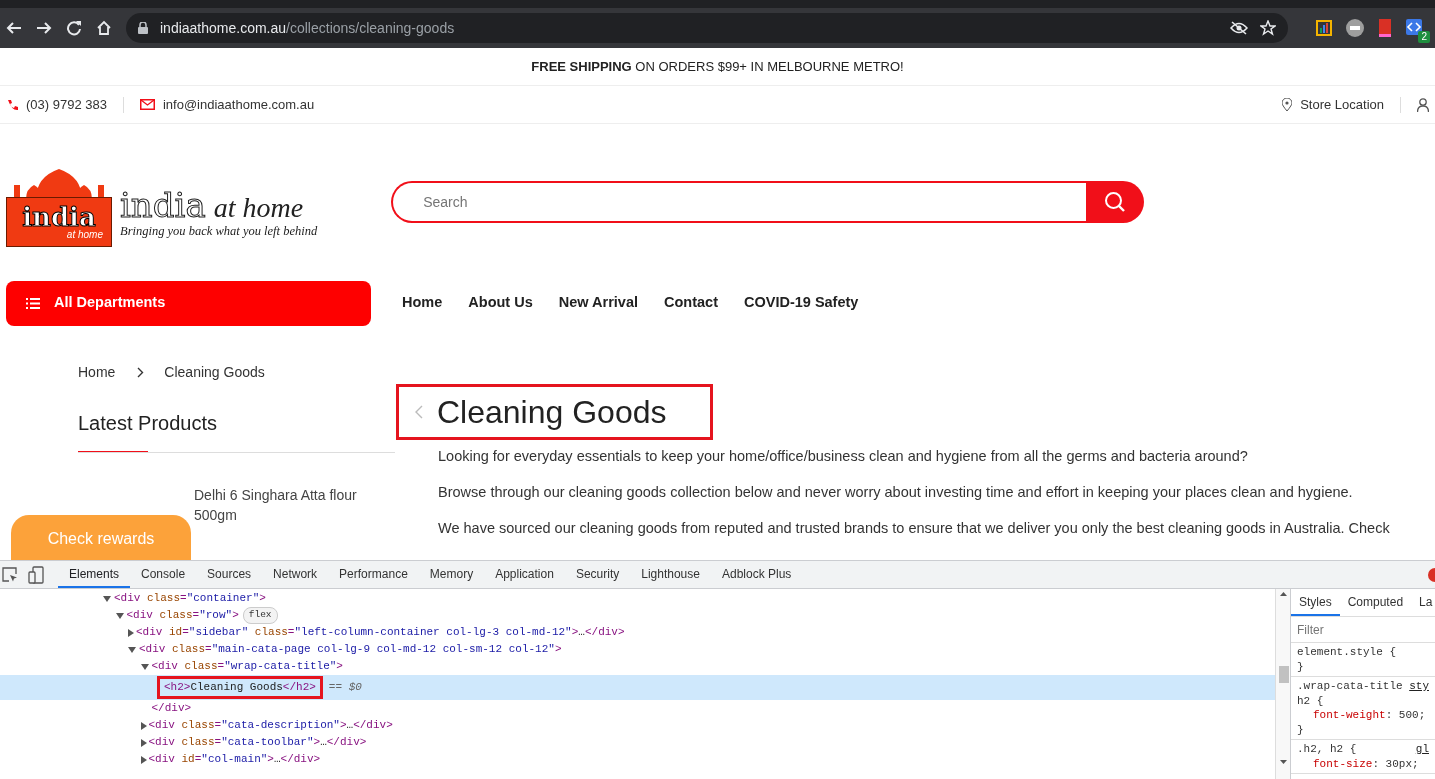 This screenshot has width=1435, height=779. I want to click on code-extension-icon, so click(1415, 28).